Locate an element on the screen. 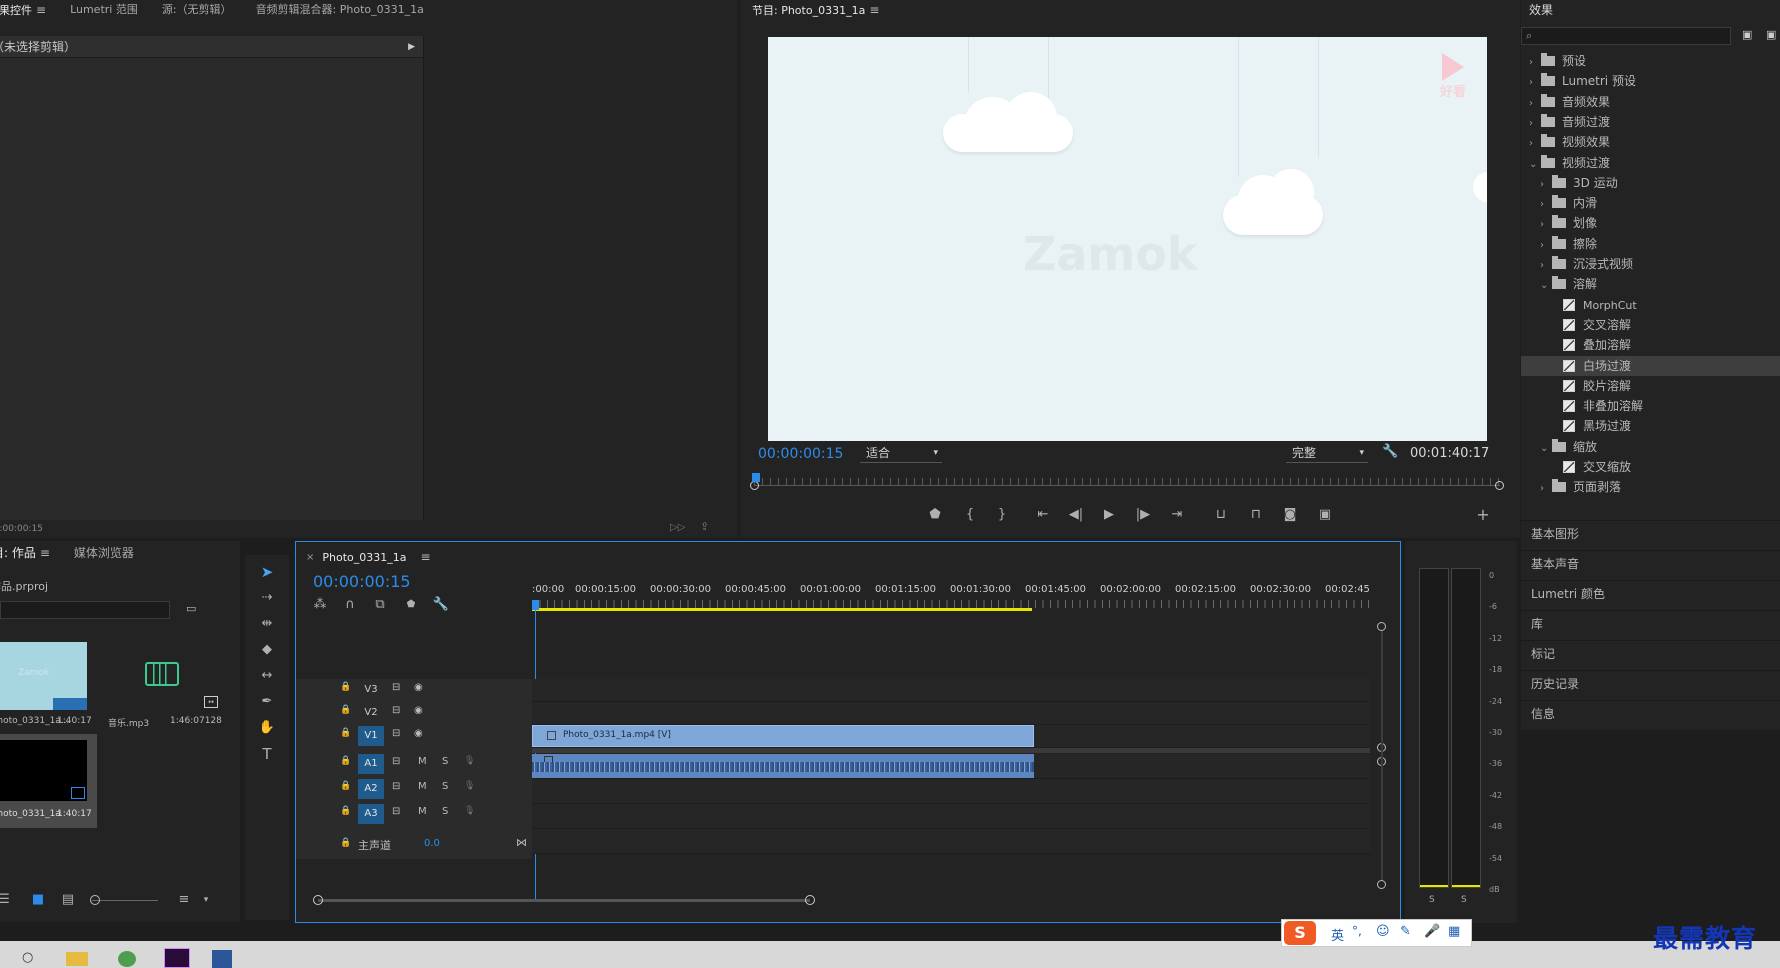 This screenshot has width=1780, height=968. taskbar-premiere-icon is located at coordinates (177, 958).